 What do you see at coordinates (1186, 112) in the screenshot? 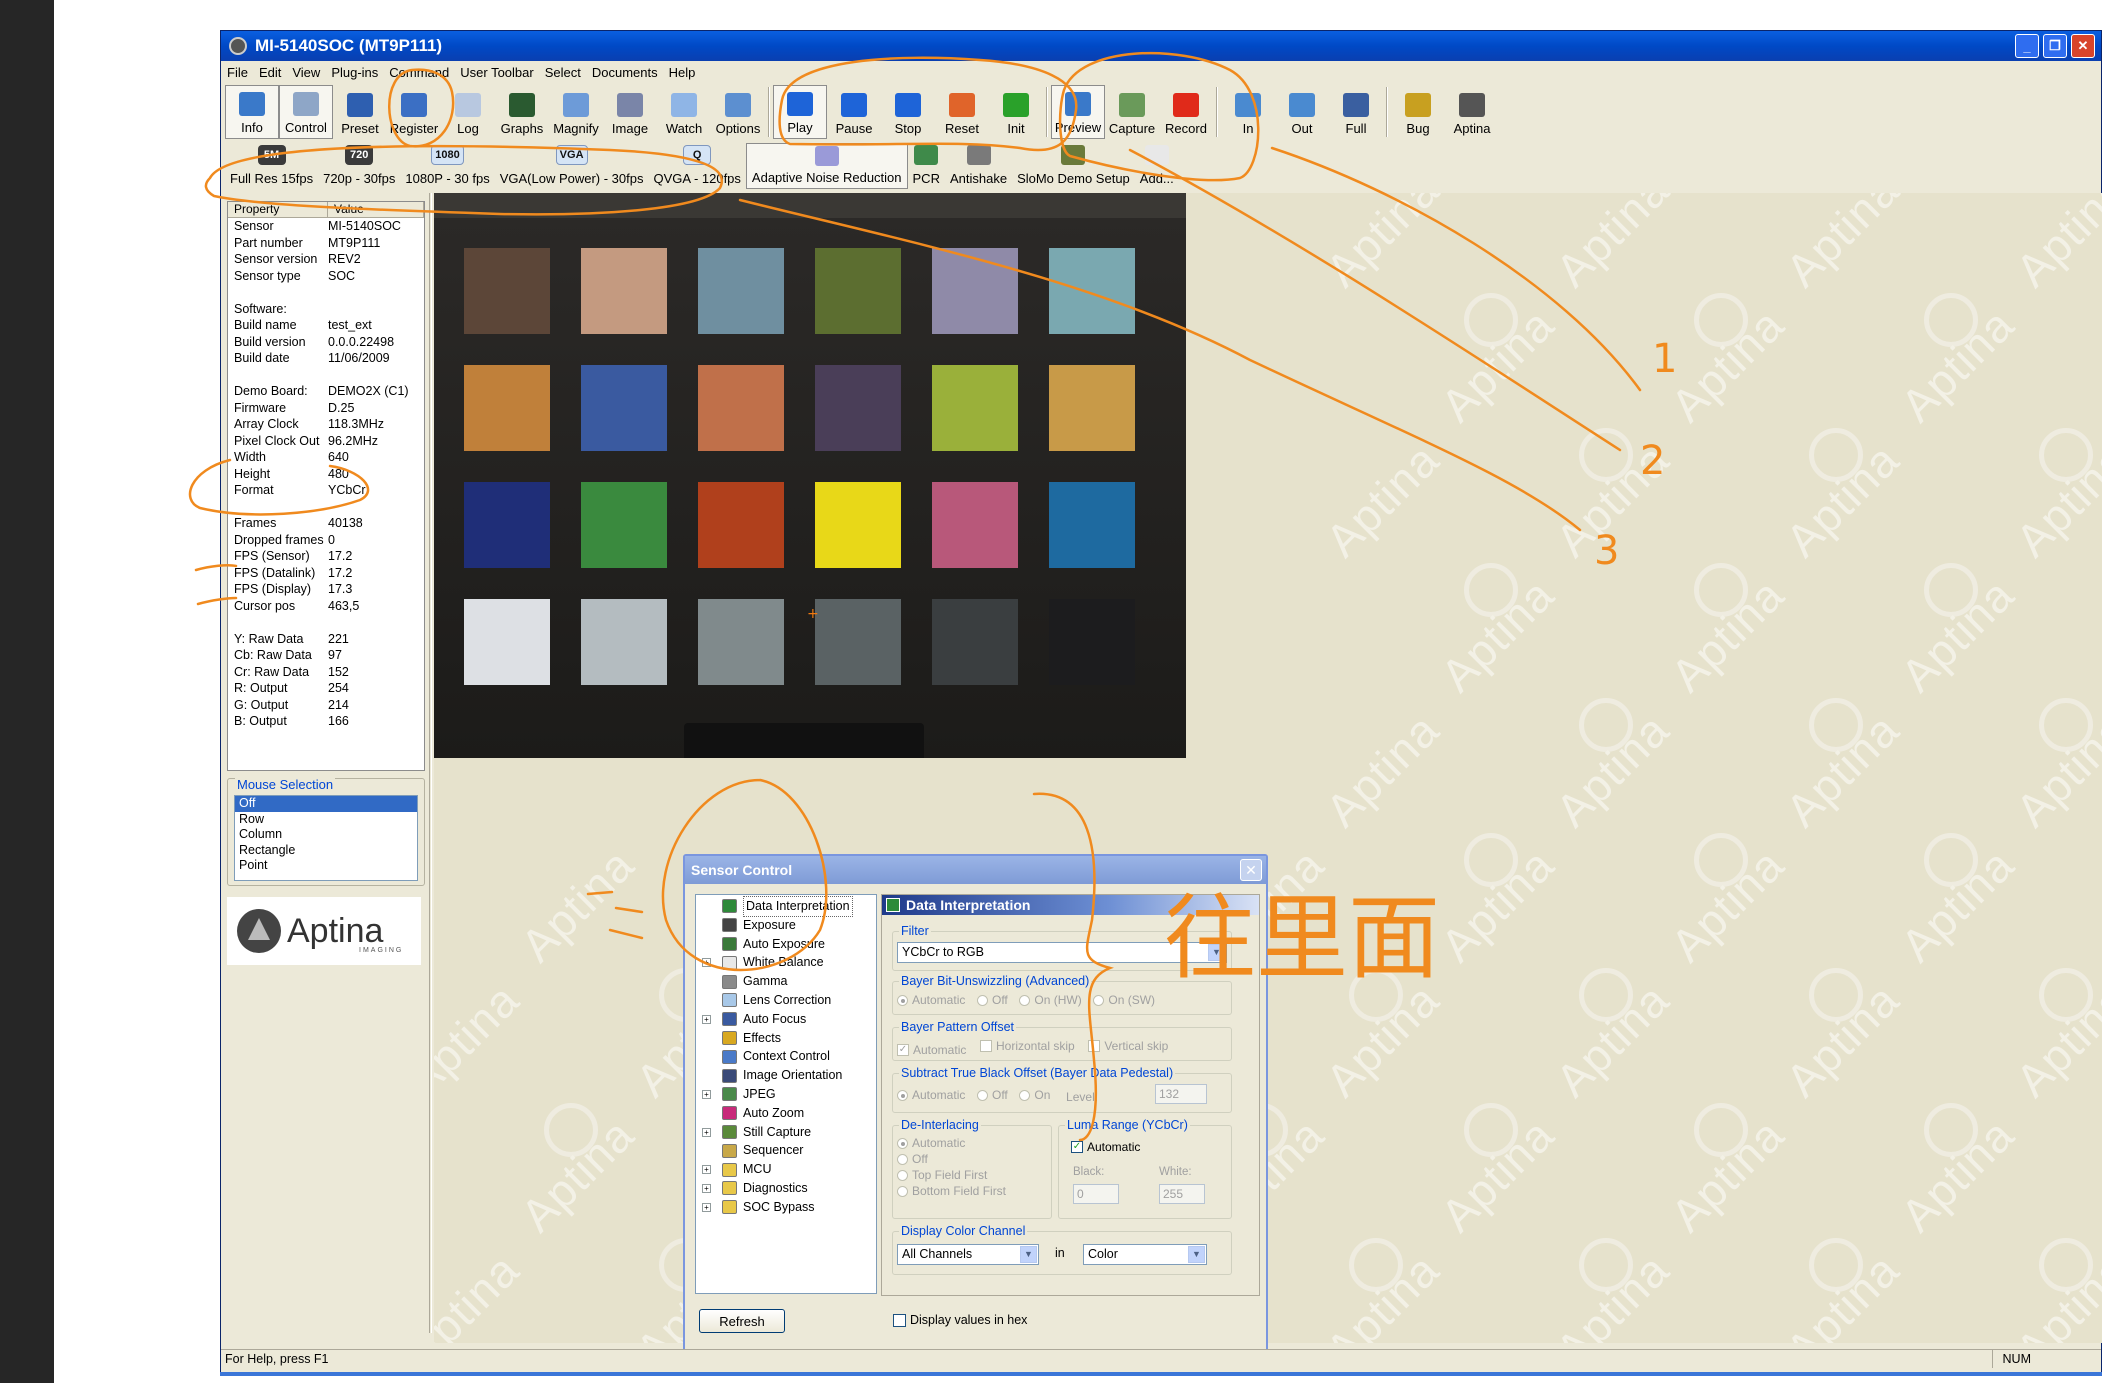
I see `record-button: Record` at bounding box center [1186, 112].